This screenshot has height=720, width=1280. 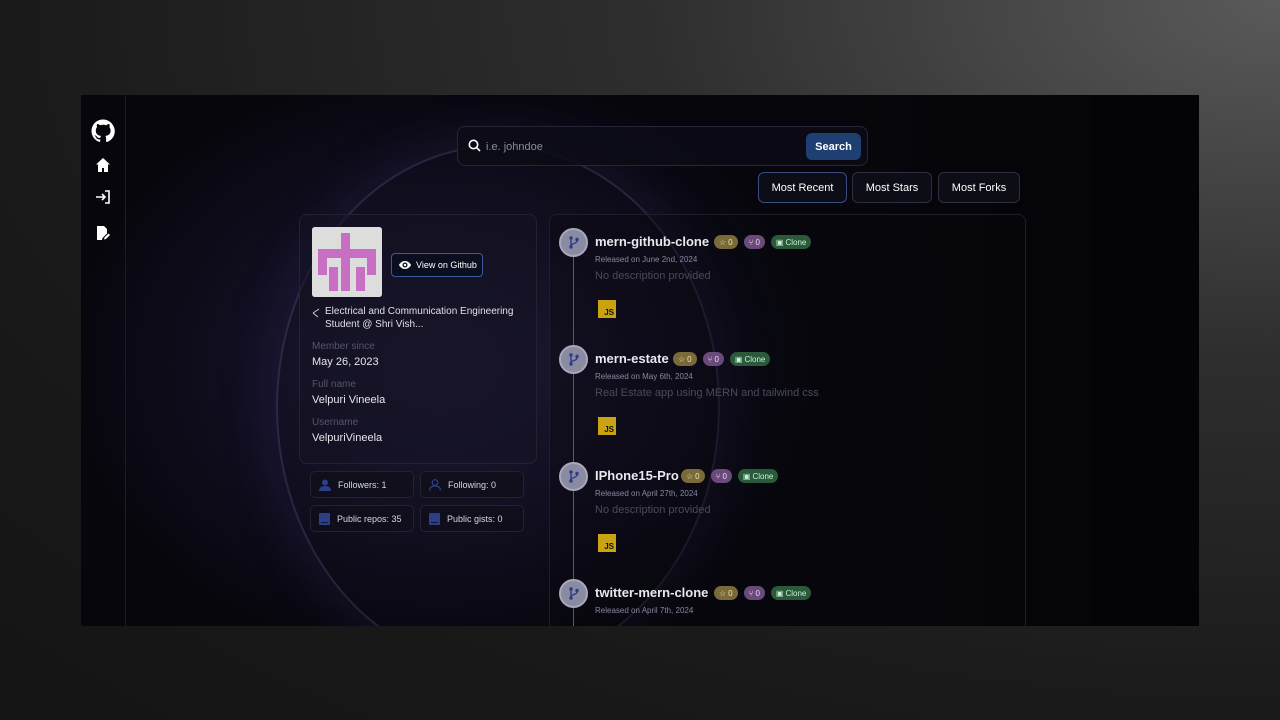 What do you see at coordinates (802, 187) in the screenshot?
I see `sort-most-recent-button: Most Recent` at bounding box center [802, 187].